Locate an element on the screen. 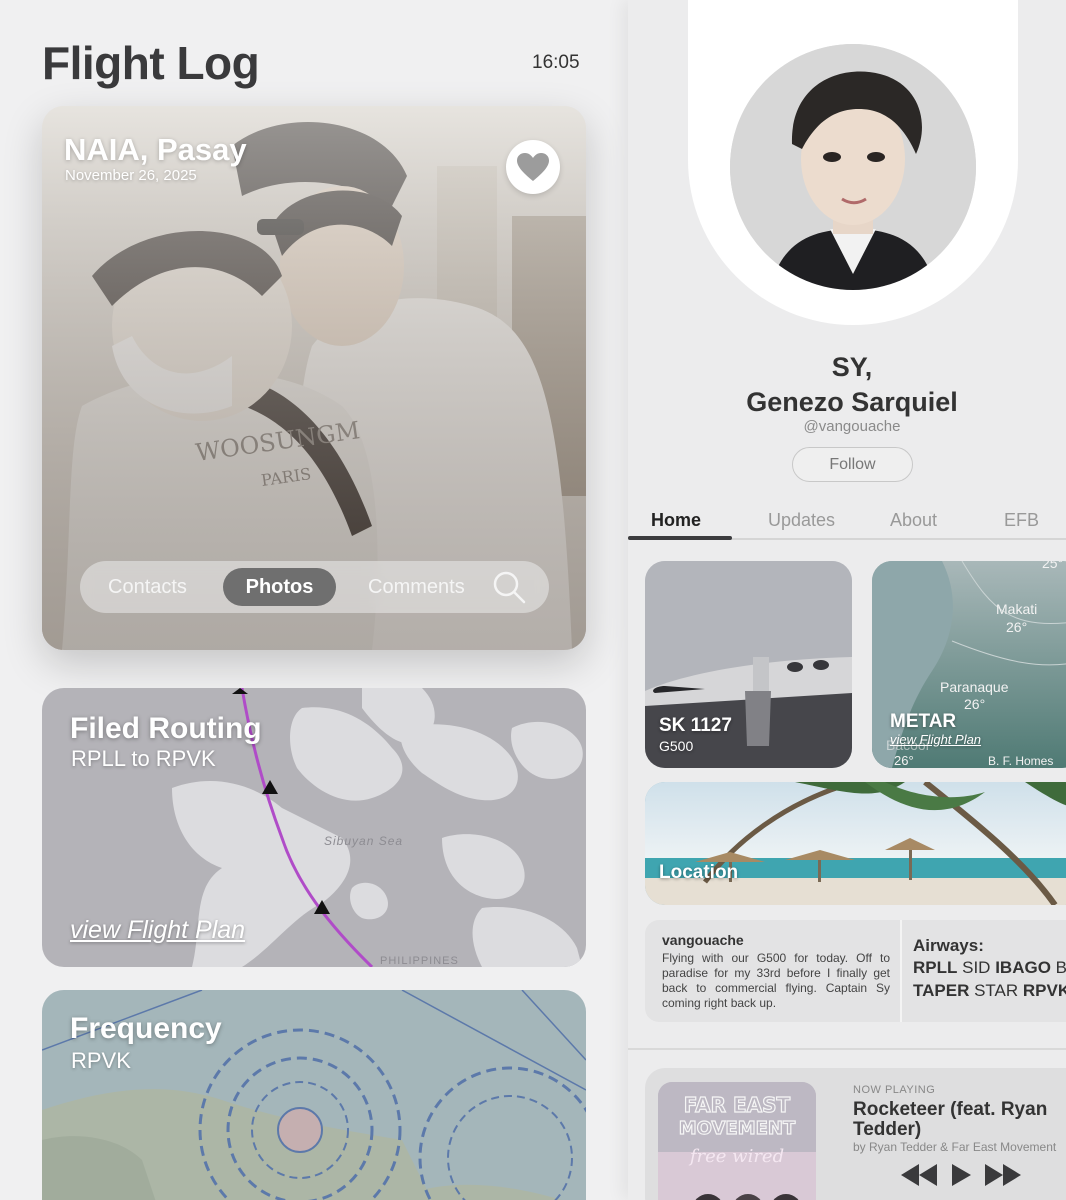 The image size is (1066, 1200). tab-efb: EFB is located at coordinates (1021, 520).